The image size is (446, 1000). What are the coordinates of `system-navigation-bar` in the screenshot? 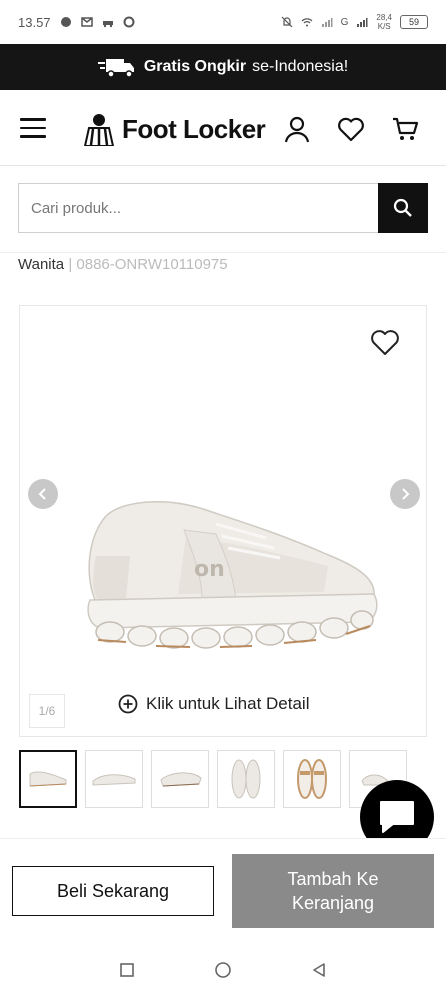 It's located at (223, 970).